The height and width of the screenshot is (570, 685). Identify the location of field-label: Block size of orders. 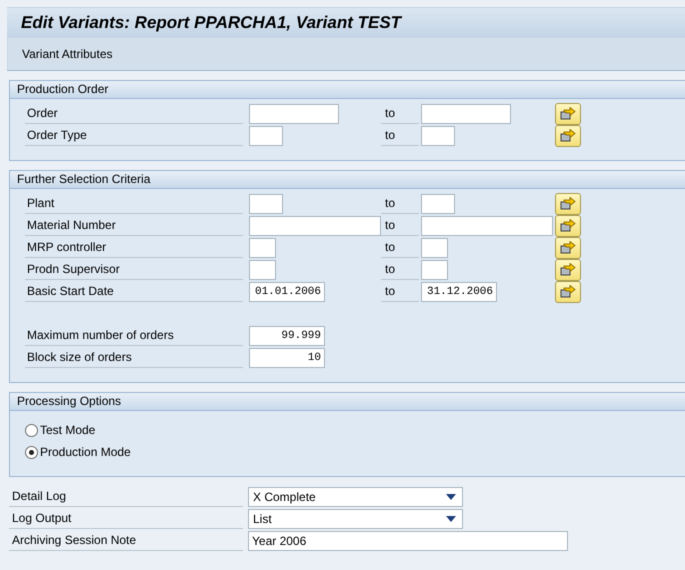
(134, 358).